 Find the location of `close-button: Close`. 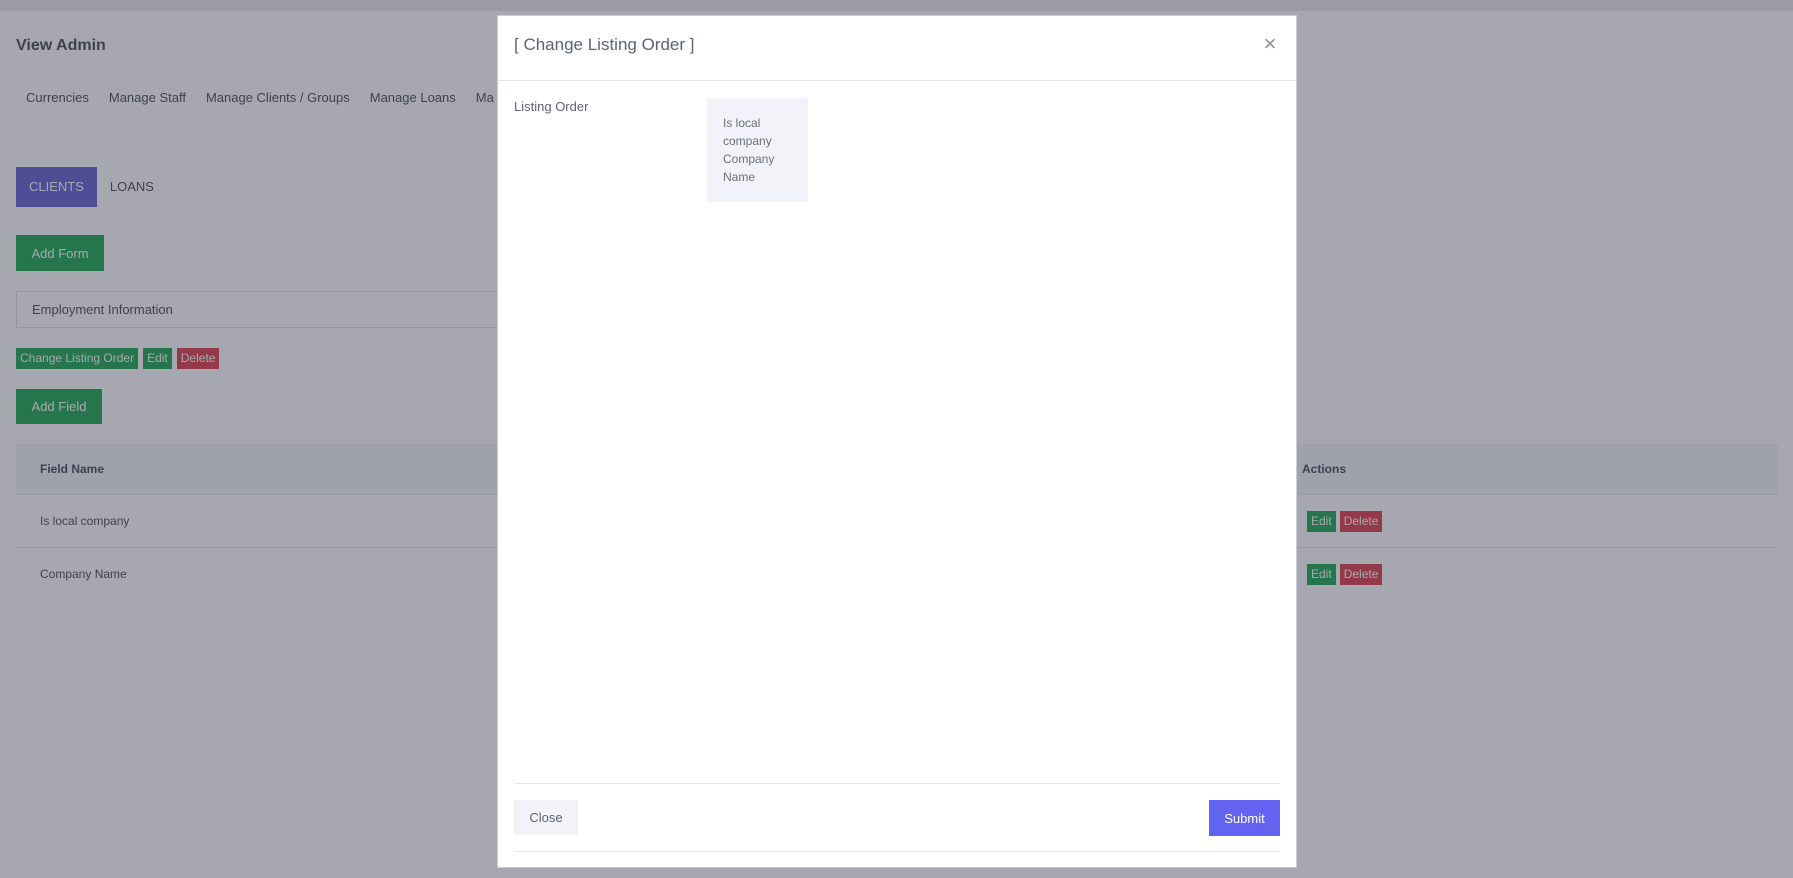

close-button: Close is located at coordinates (546, 817).